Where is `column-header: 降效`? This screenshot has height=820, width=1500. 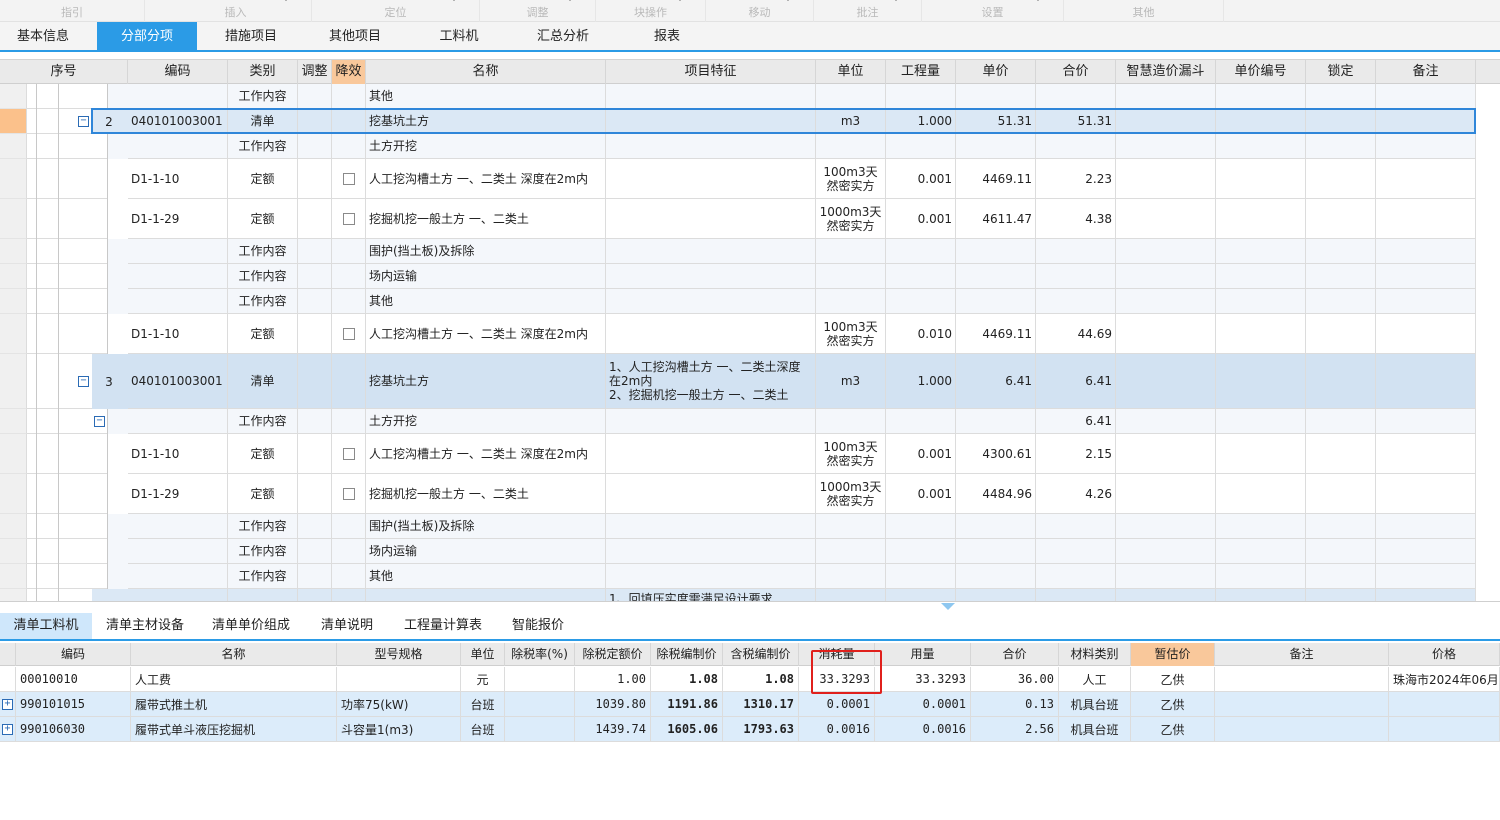
column-header: 降效 is located at coordinates (349, 72).